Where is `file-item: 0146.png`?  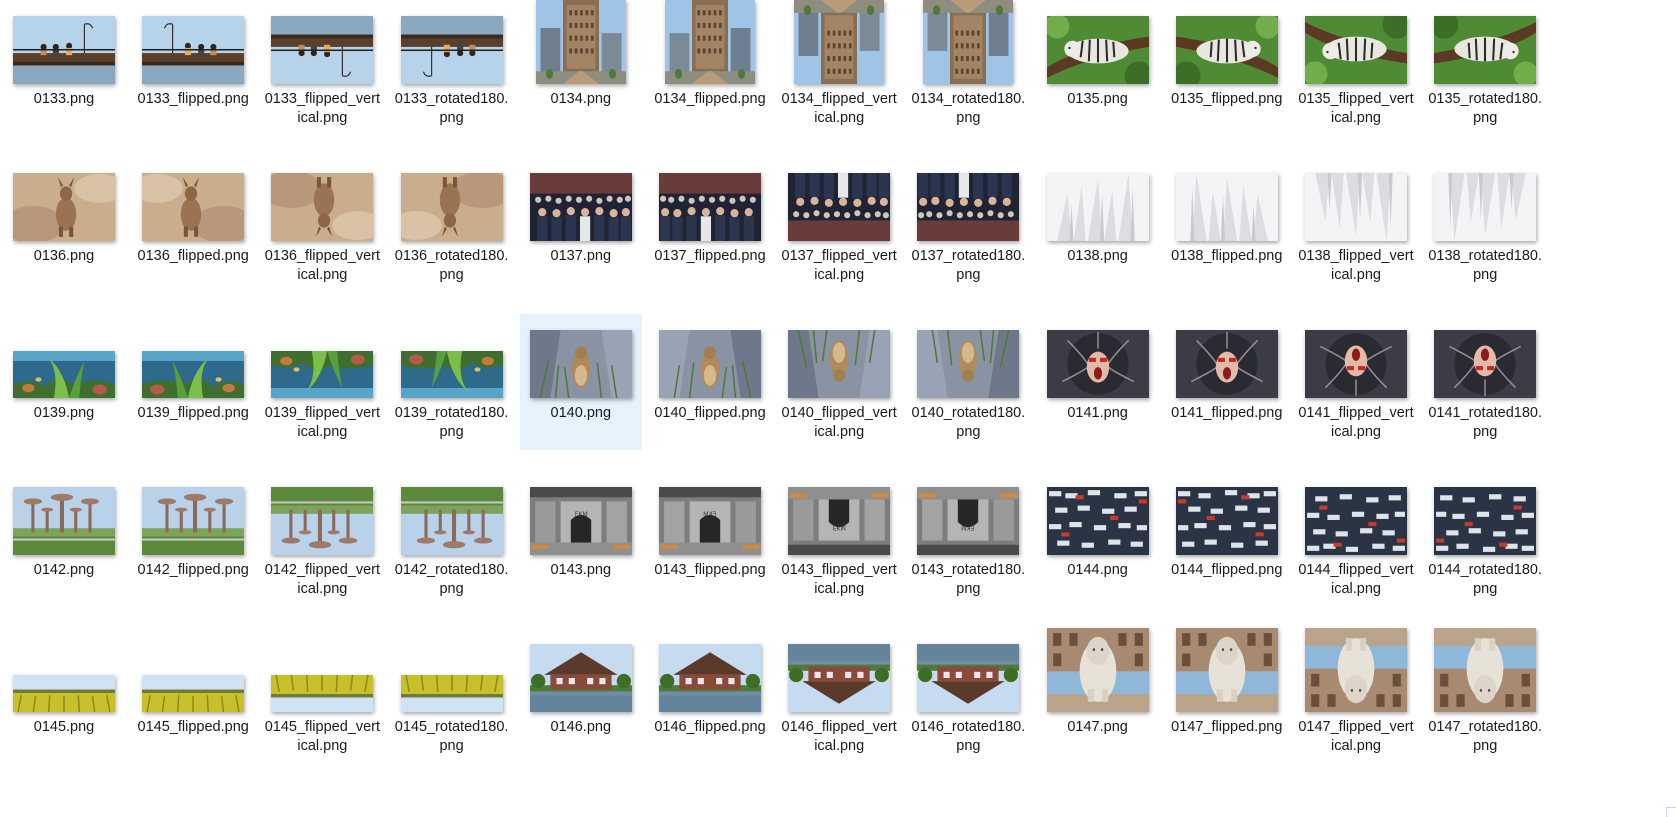
file-item: 0146.png is located at coordinates (581, 696).